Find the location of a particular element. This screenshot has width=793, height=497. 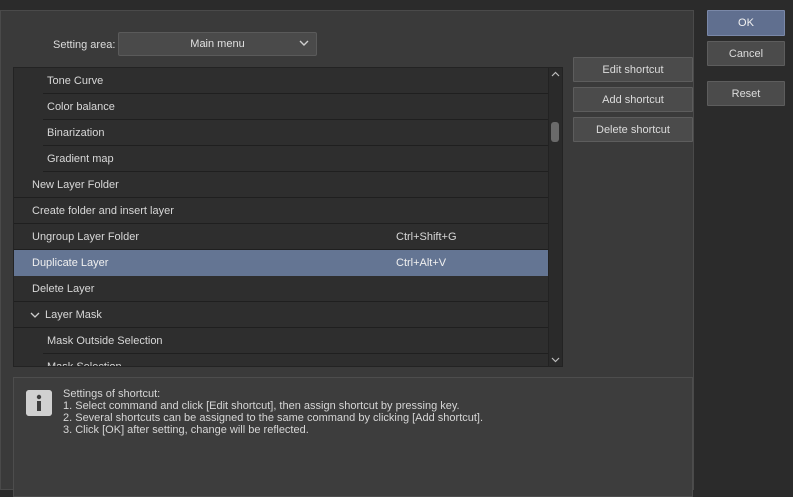

command-list-scrollbar is located at coordinates (555, 217).